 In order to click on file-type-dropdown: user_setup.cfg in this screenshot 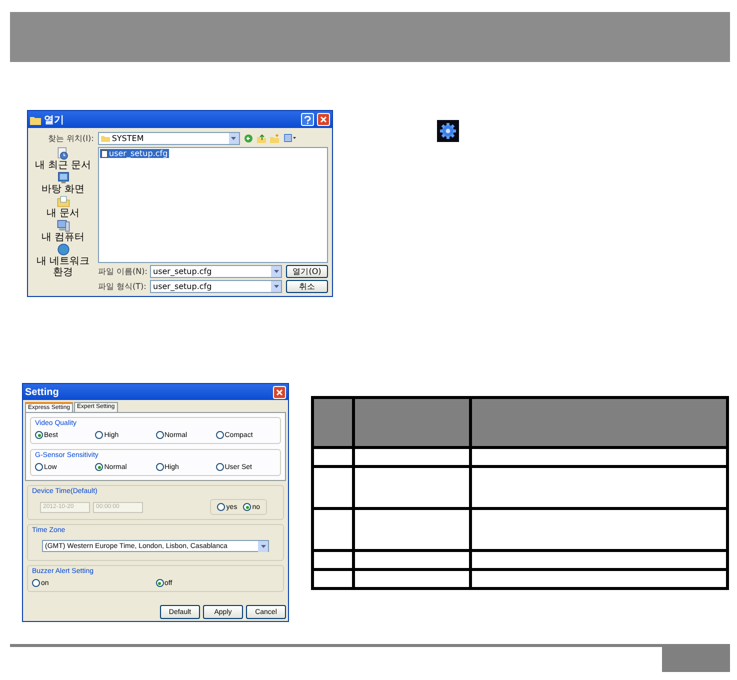, I will do `click(216, 286)`.